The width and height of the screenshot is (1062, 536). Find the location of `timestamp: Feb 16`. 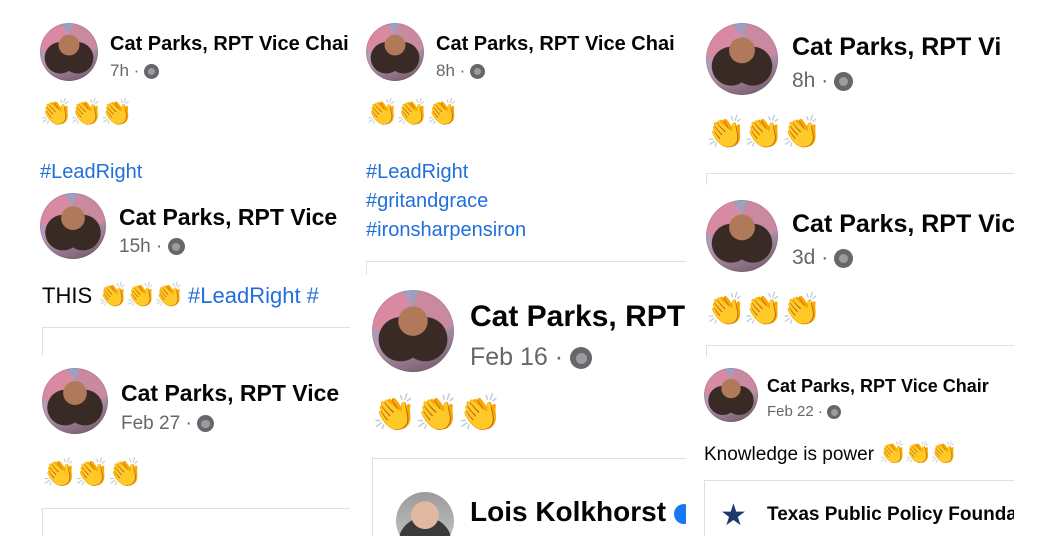

timestamp: Feb 16 is located at coordinates (509, 357).